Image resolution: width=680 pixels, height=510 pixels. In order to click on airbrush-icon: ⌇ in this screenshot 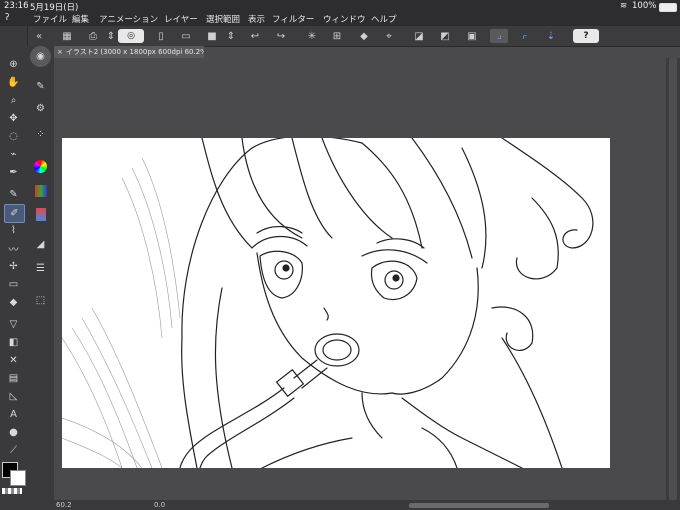, I will do `click(13, 230)`.